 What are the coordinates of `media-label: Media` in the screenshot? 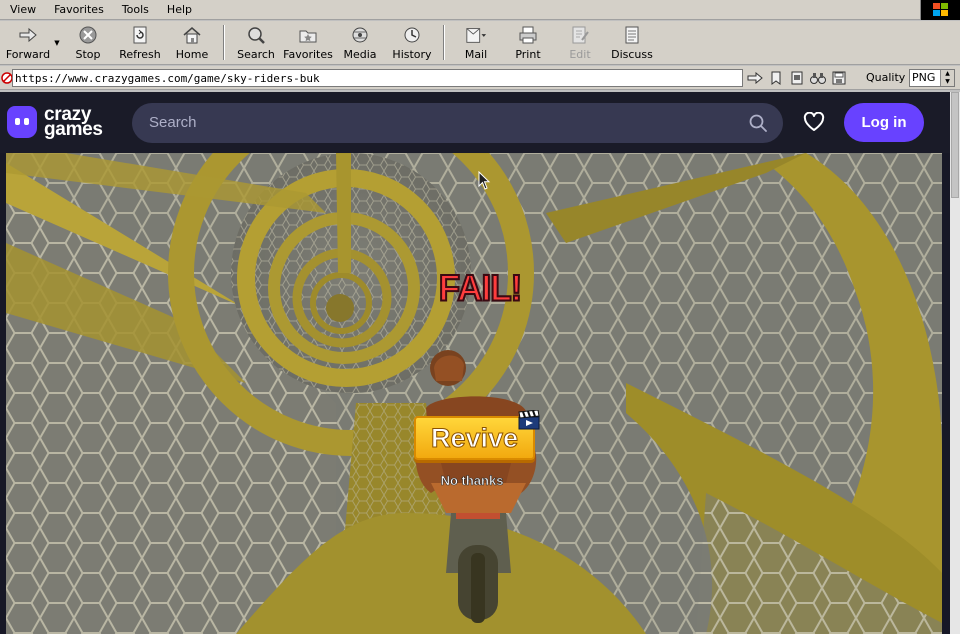 It's located at (360, 54).